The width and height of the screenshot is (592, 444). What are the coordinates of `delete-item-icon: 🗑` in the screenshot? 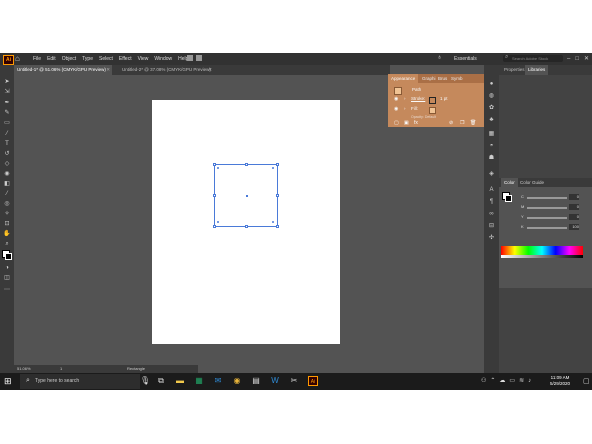 It's located at (473, 123).